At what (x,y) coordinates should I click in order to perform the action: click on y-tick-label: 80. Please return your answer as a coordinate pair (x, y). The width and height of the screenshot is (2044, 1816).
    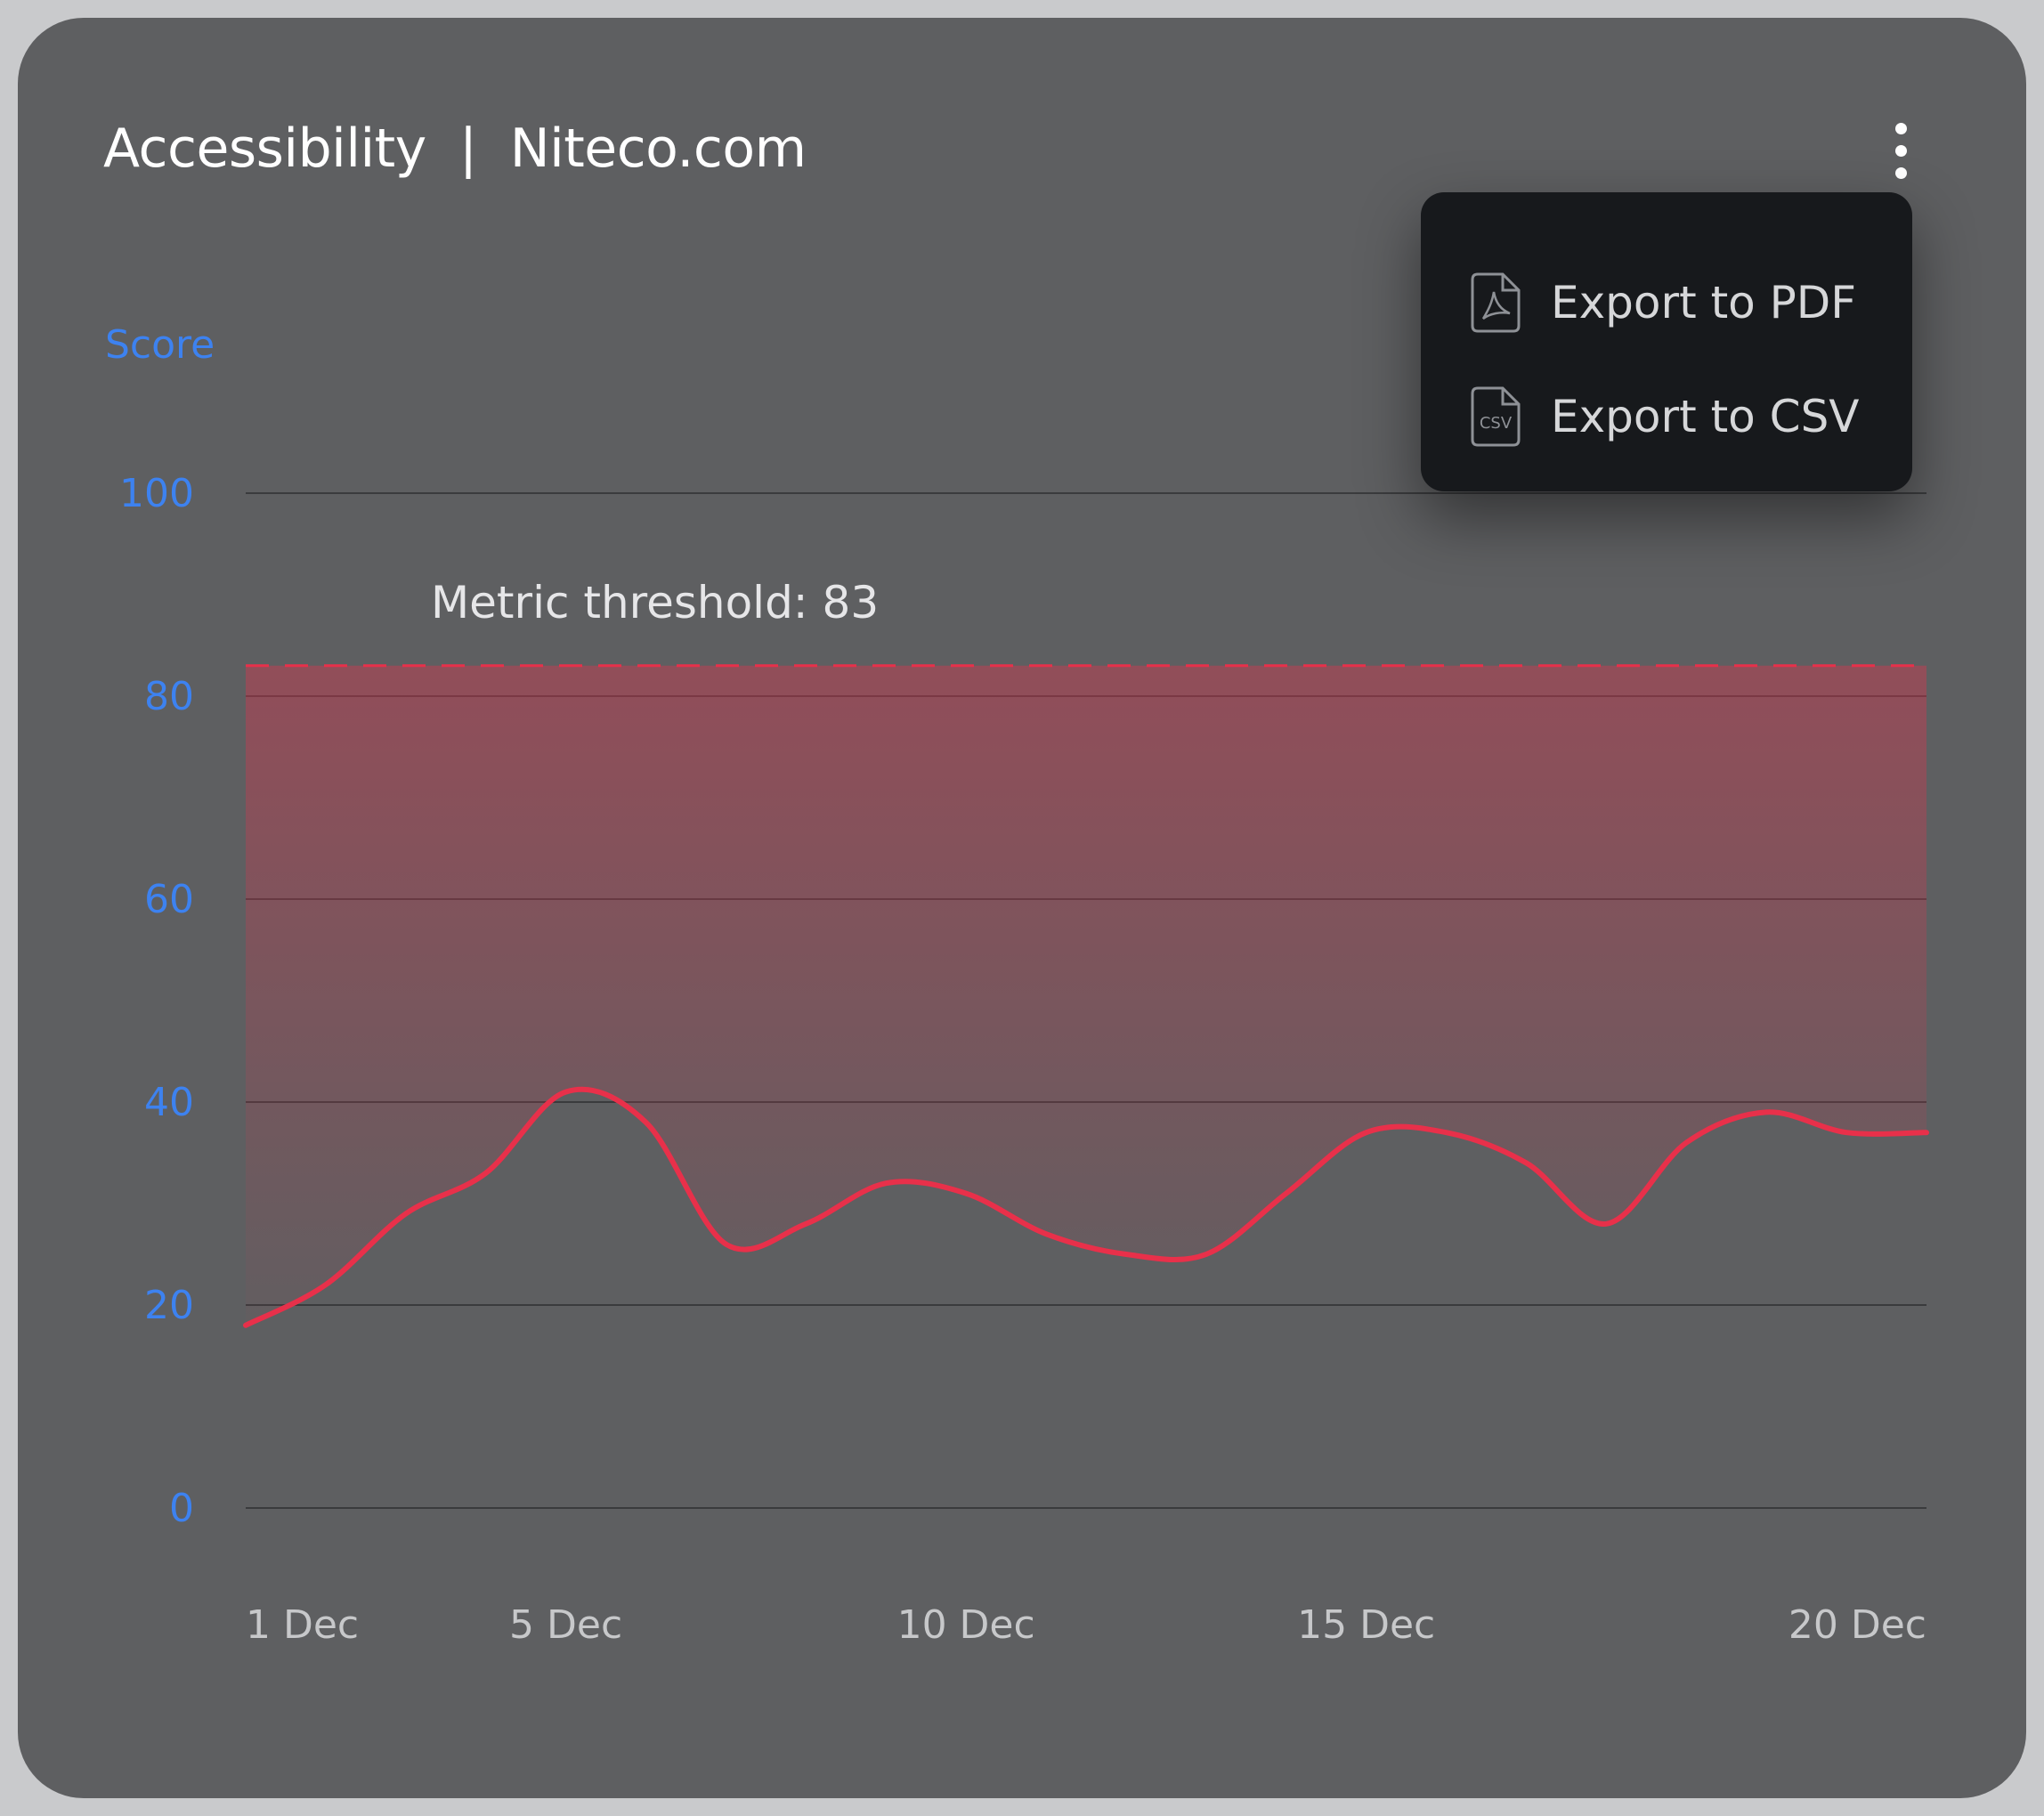
    Looking at the image, I should click on (169, 696).